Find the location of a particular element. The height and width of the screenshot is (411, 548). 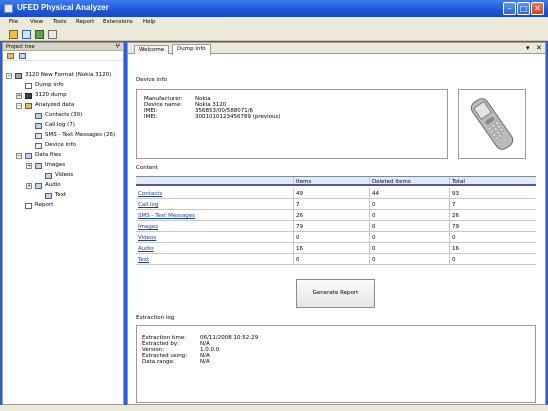

dump-info-icon is located at coordinates (28, 86).